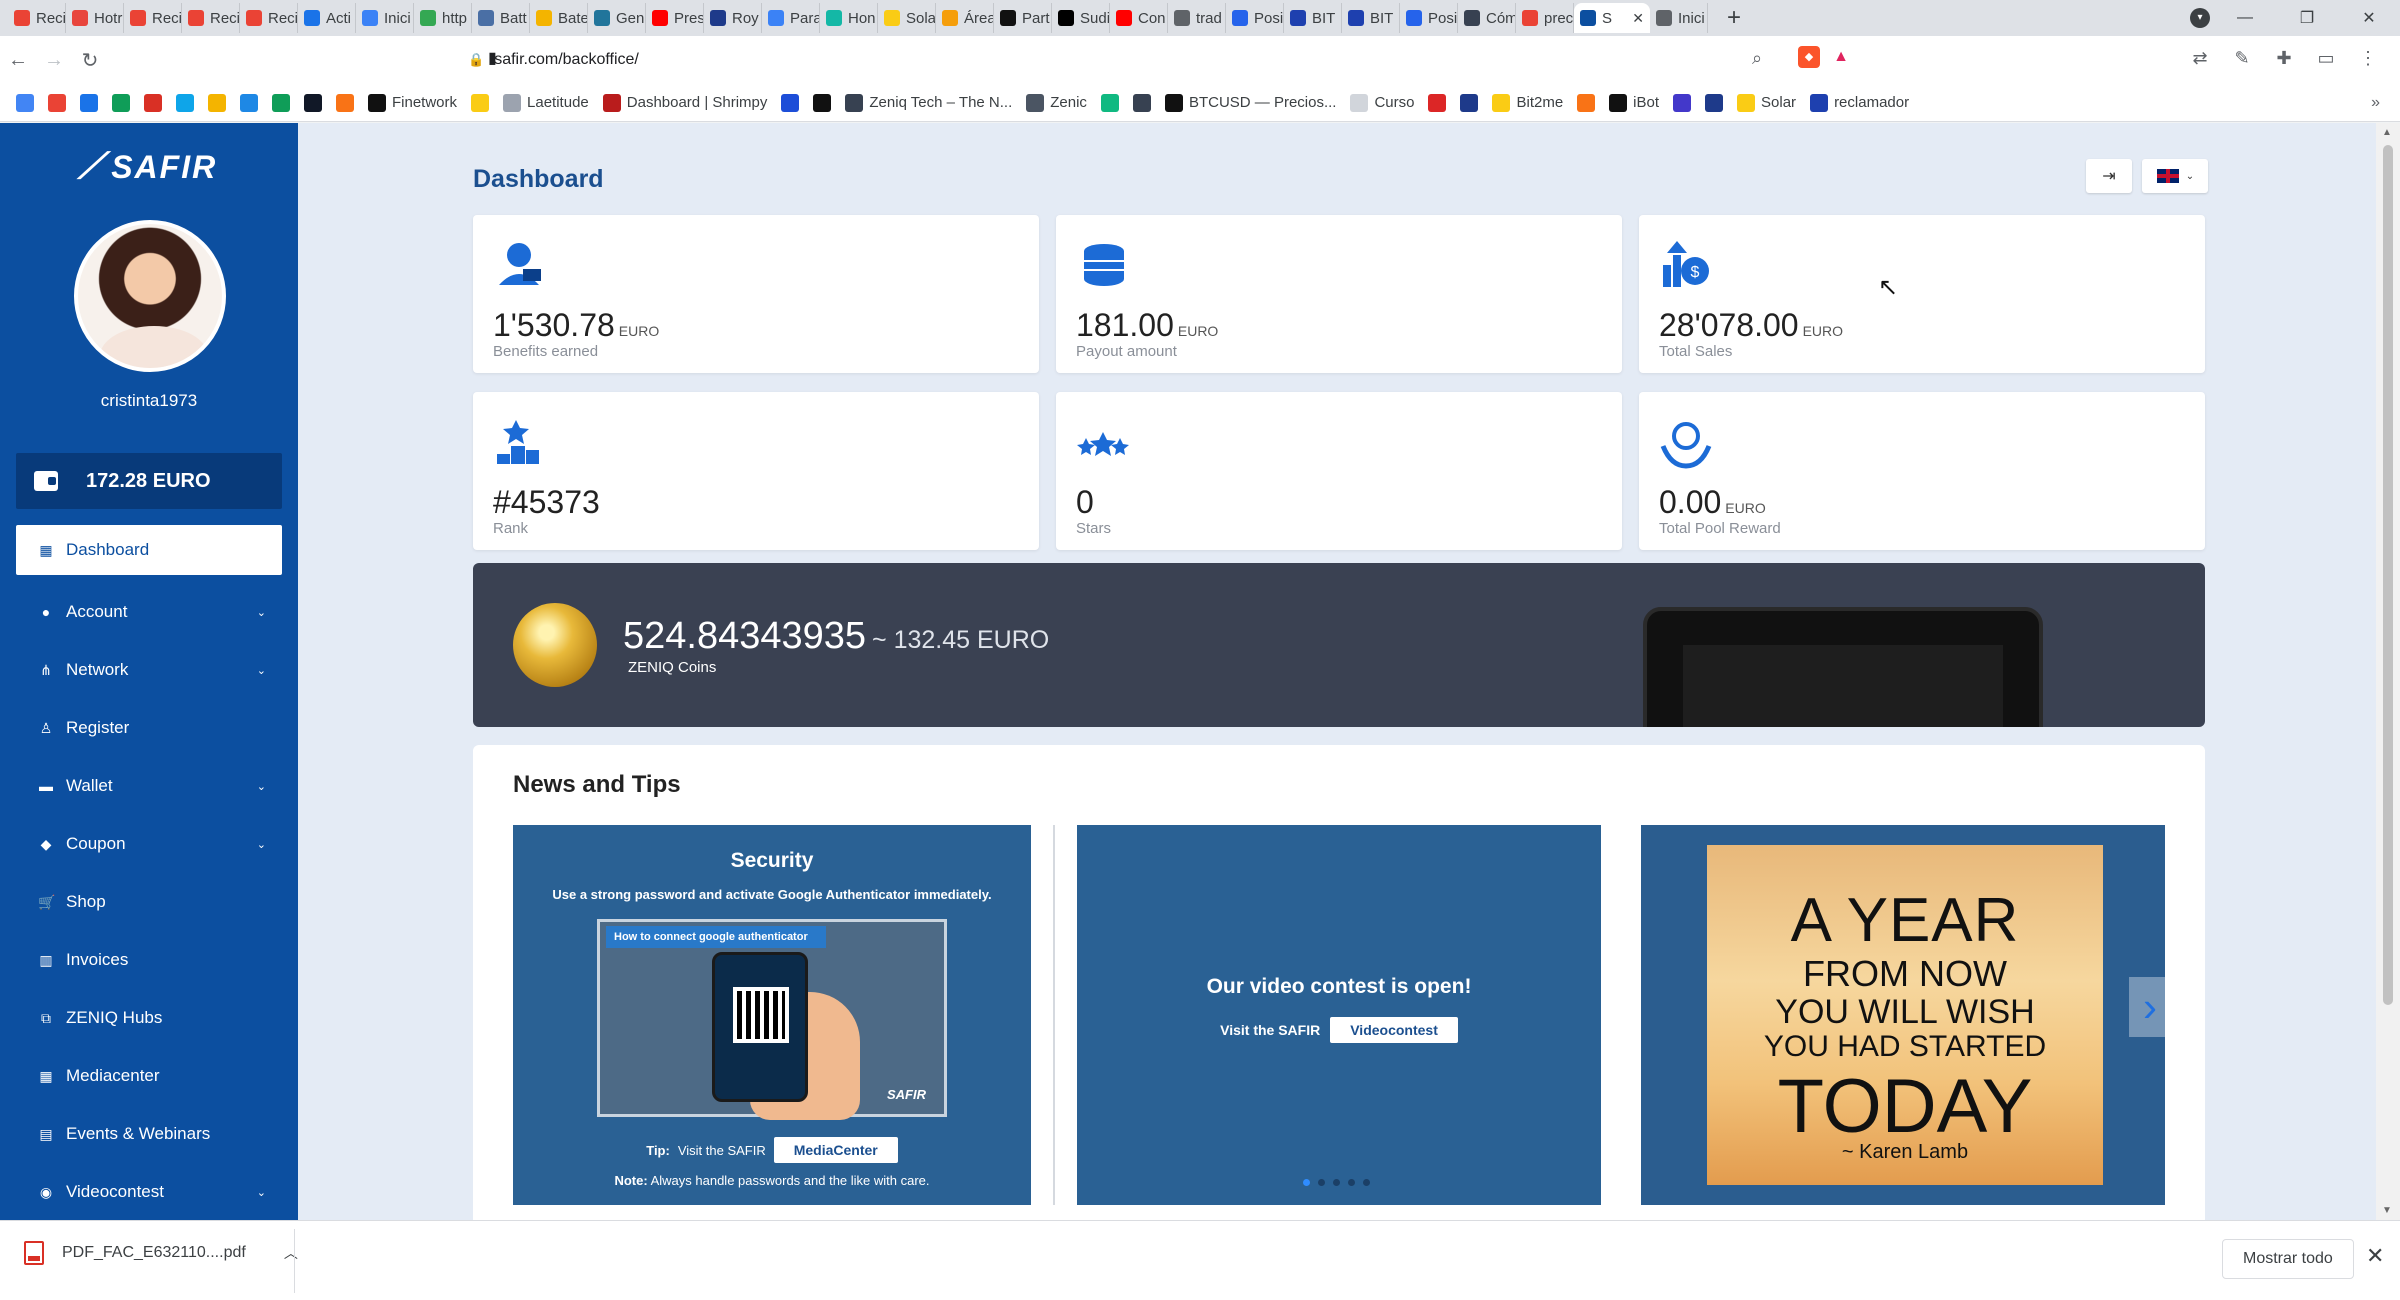  What do you see at coordinates (149, 902) in the screenshot?
I see `sidebar-item-shop: 🛒 Shop` at bounding box center [149, 902].